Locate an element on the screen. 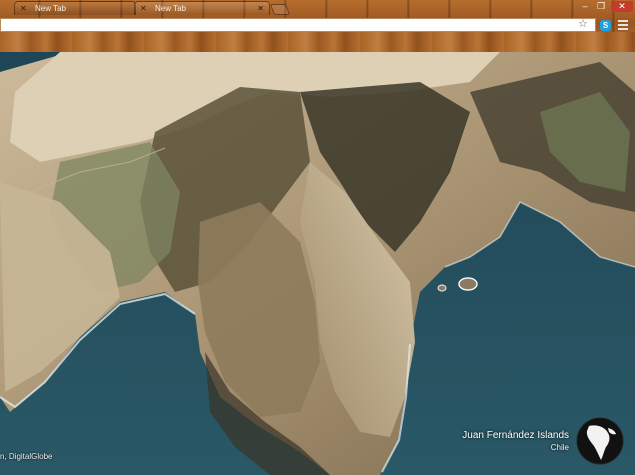 The height and width of the screenshot is (475, 635). chrome-menu-icon is located at coordinates (623, 25).